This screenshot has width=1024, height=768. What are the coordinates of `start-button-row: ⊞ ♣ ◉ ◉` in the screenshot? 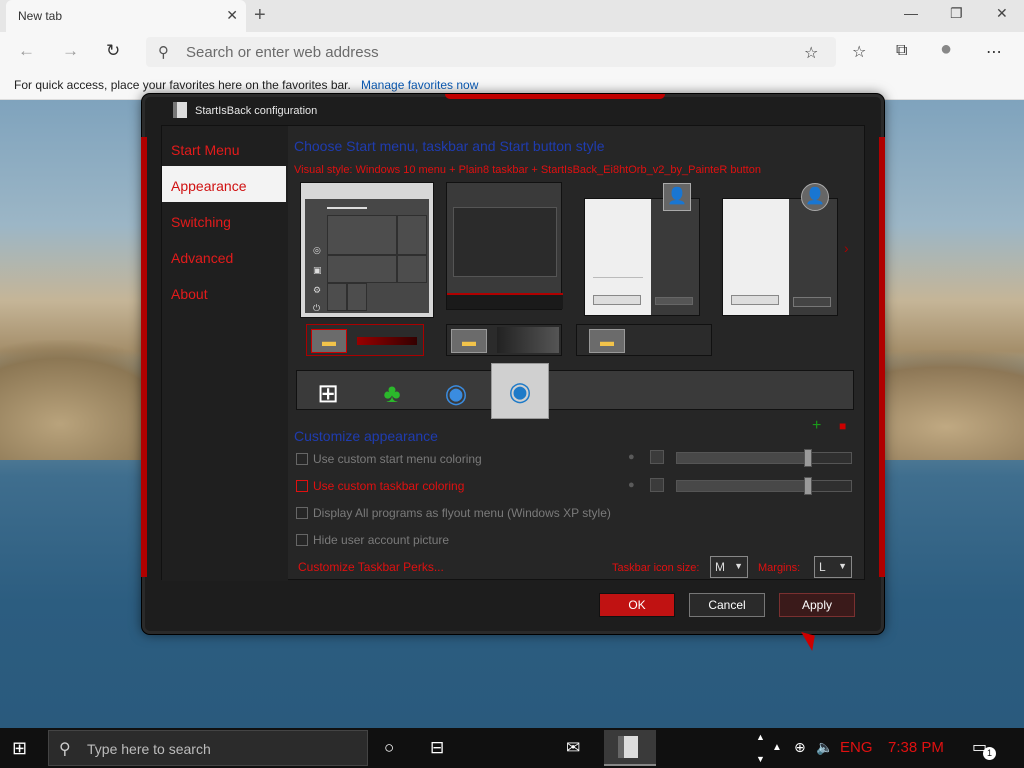 It's located at (575, 391).